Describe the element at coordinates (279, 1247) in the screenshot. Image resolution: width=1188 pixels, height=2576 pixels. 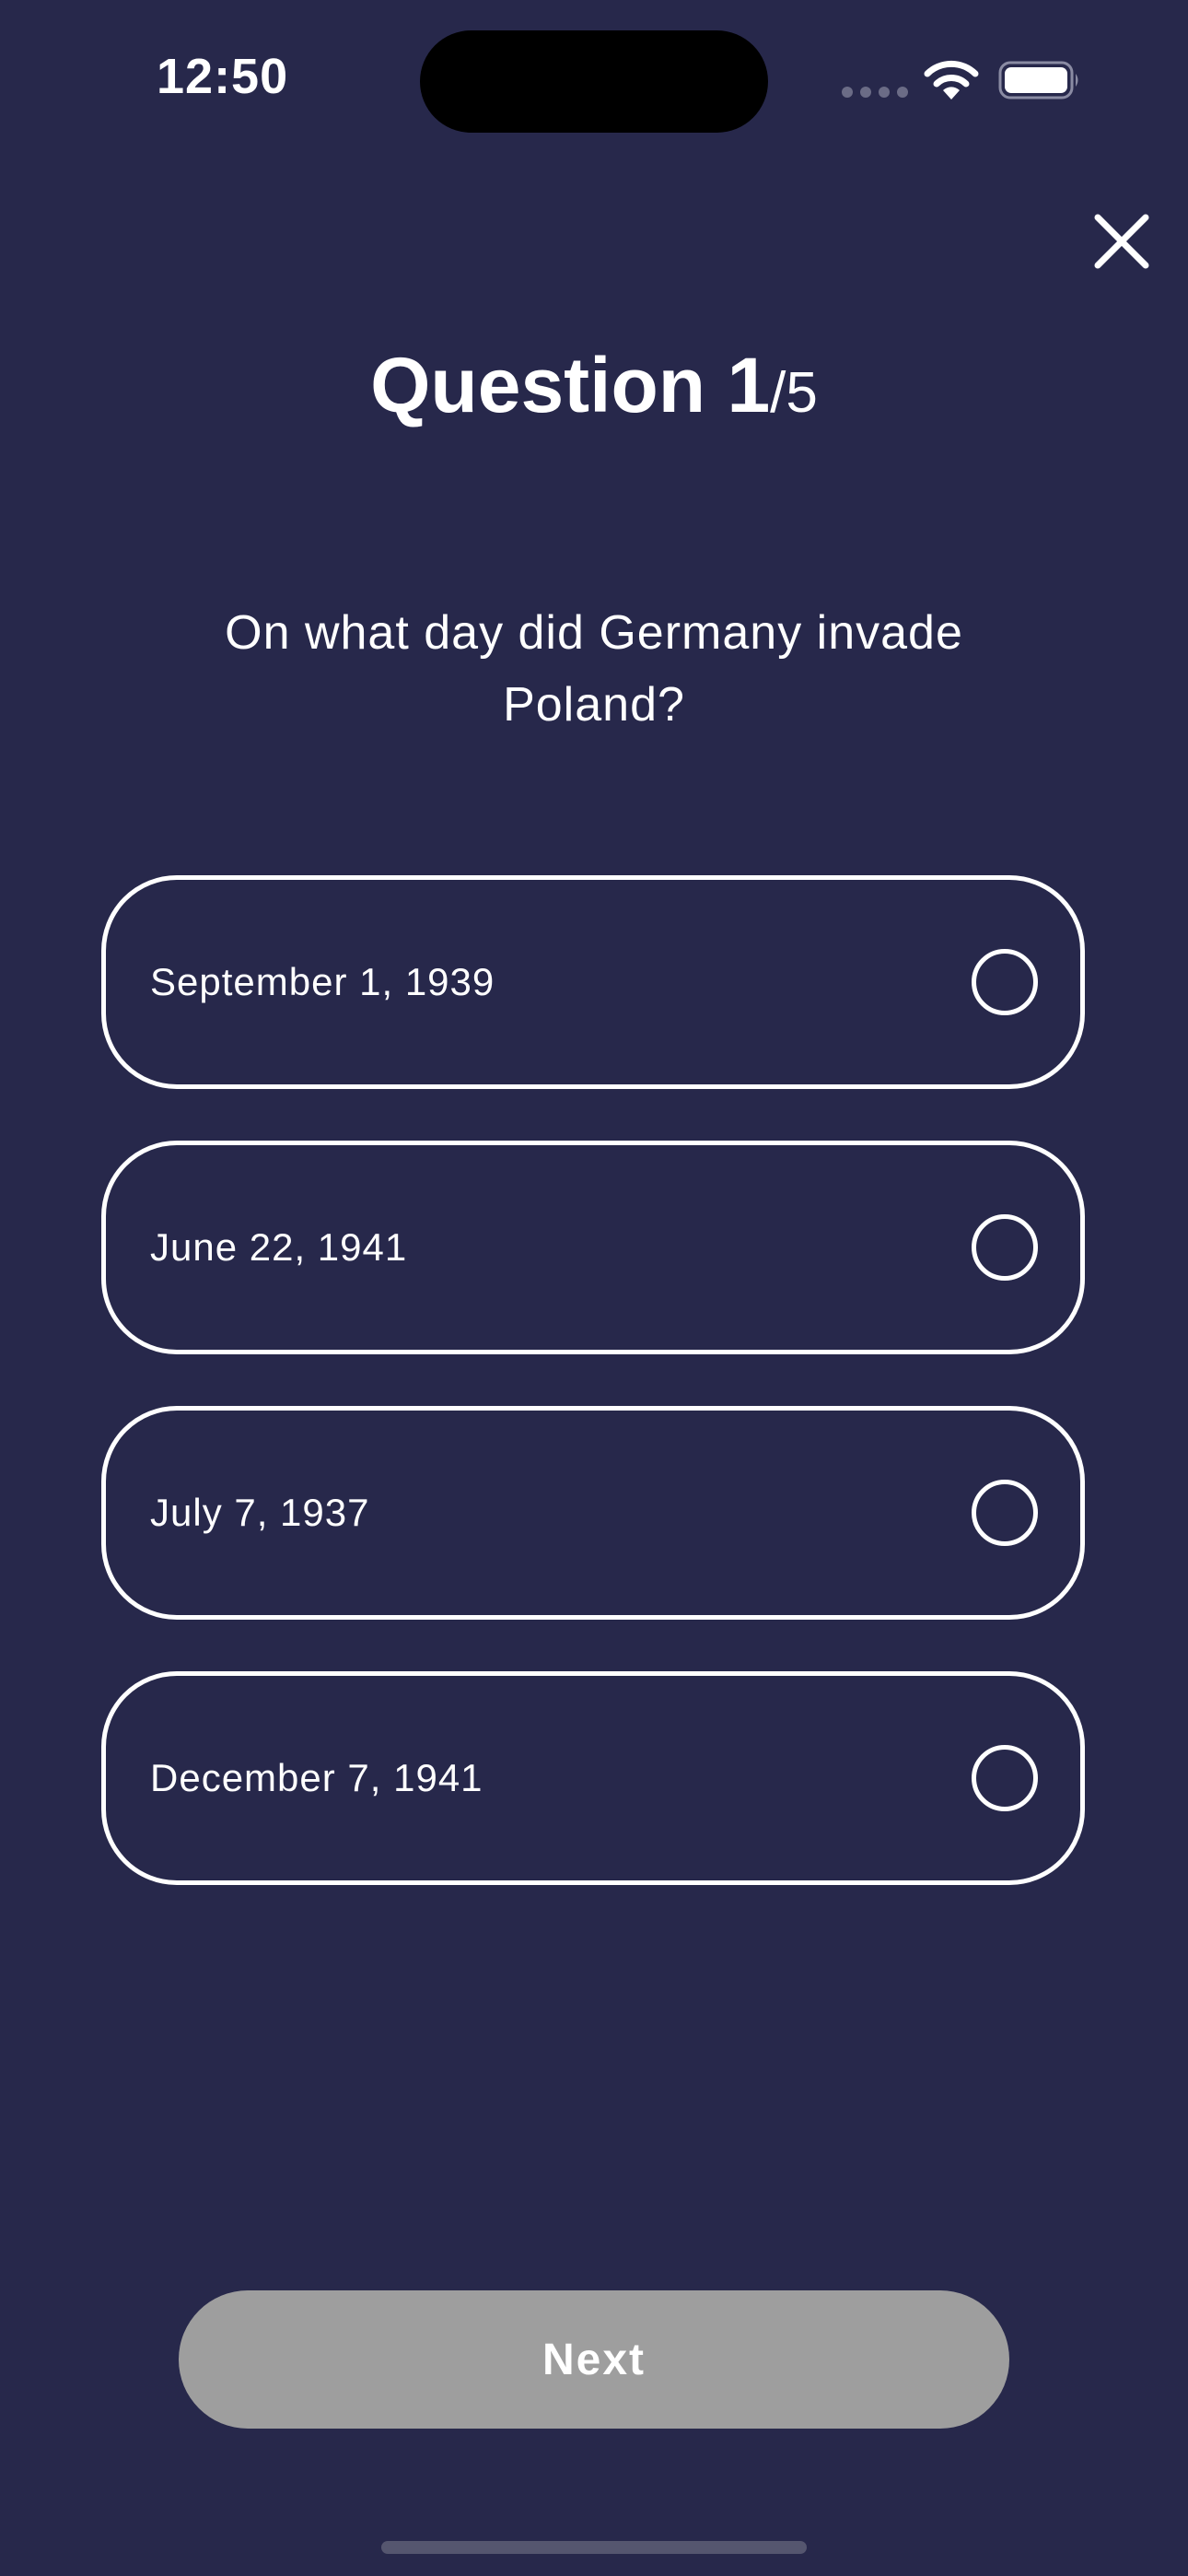
I see `answer-option-label: June 22, 1941` at that location.